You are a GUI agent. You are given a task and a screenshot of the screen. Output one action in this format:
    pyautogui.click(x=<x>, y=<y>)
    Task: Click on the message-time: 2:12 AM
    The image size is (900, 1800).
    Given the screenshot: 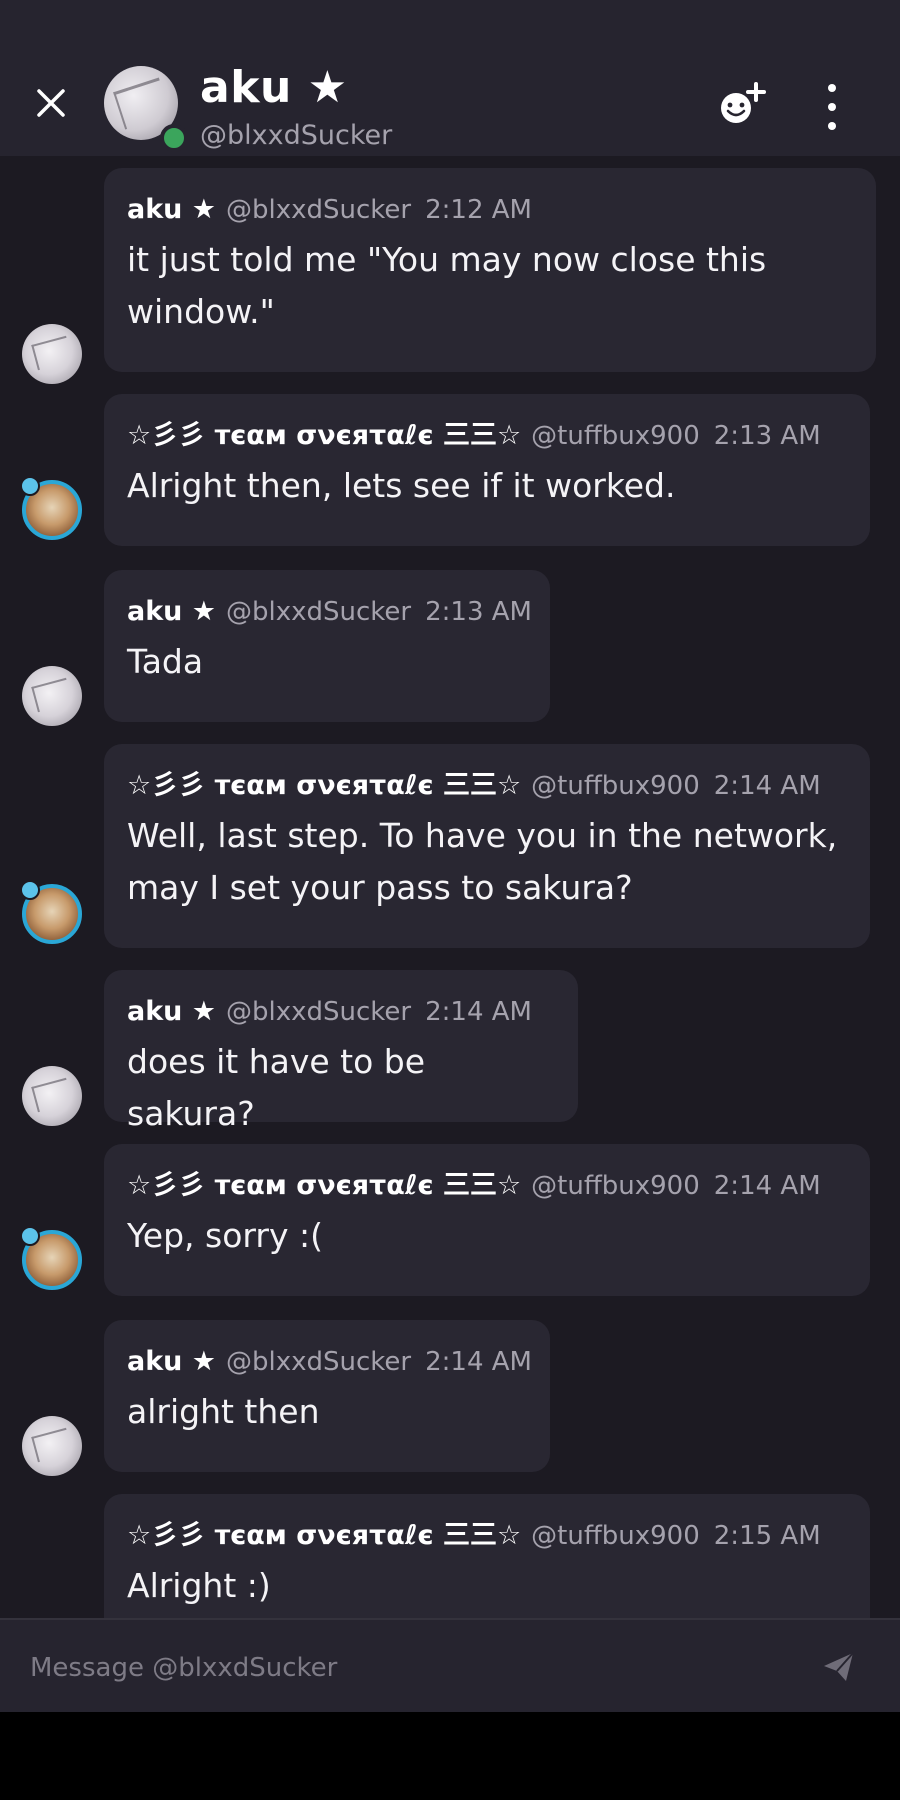 What is the action you would take?
    pyautogui.click(x=478, y=210)
    